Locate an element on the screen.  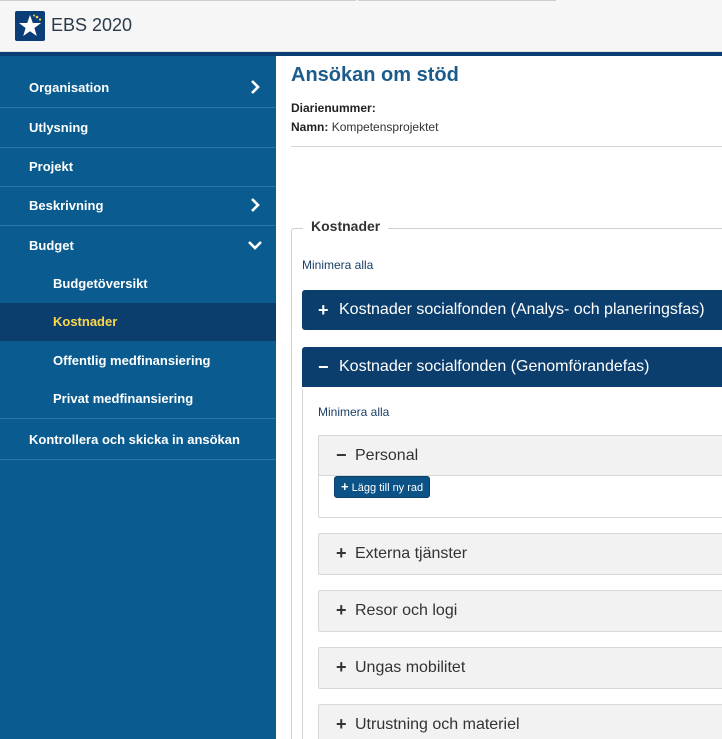
sidebar-item-kontrollera: Kontrollera och skicka in ansökan is located at coordinates (138, 440).